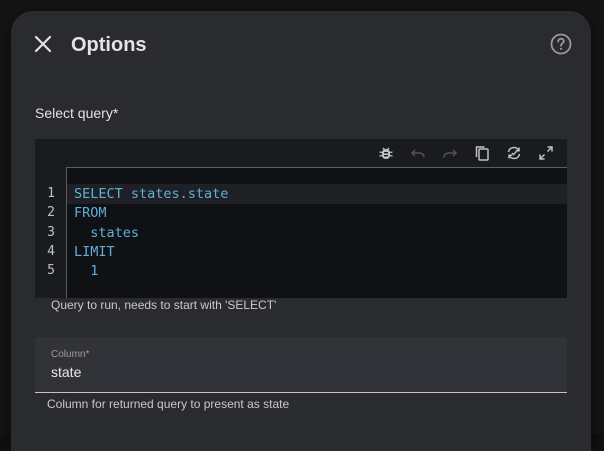  I want to click on help-button, so click(561, 44).